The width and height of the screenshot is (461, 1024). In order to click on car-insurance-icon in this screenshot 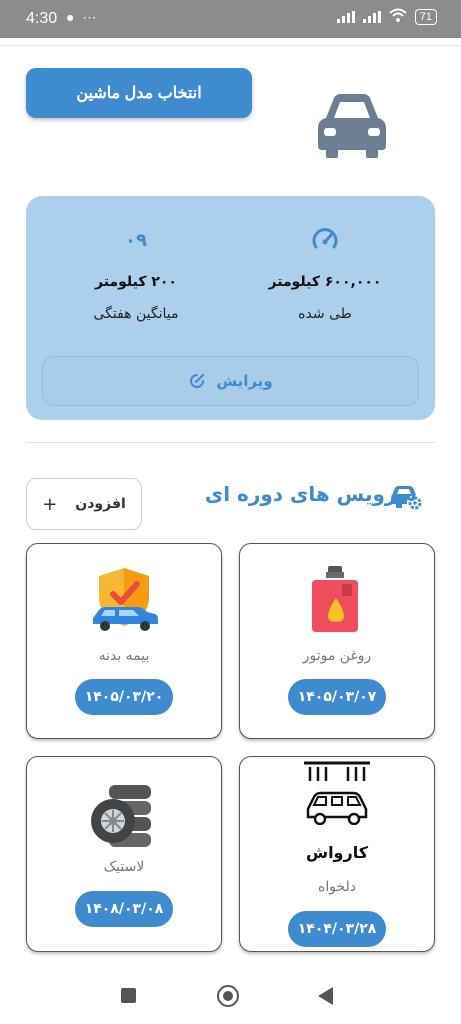, I will do `click(125, 599)`.